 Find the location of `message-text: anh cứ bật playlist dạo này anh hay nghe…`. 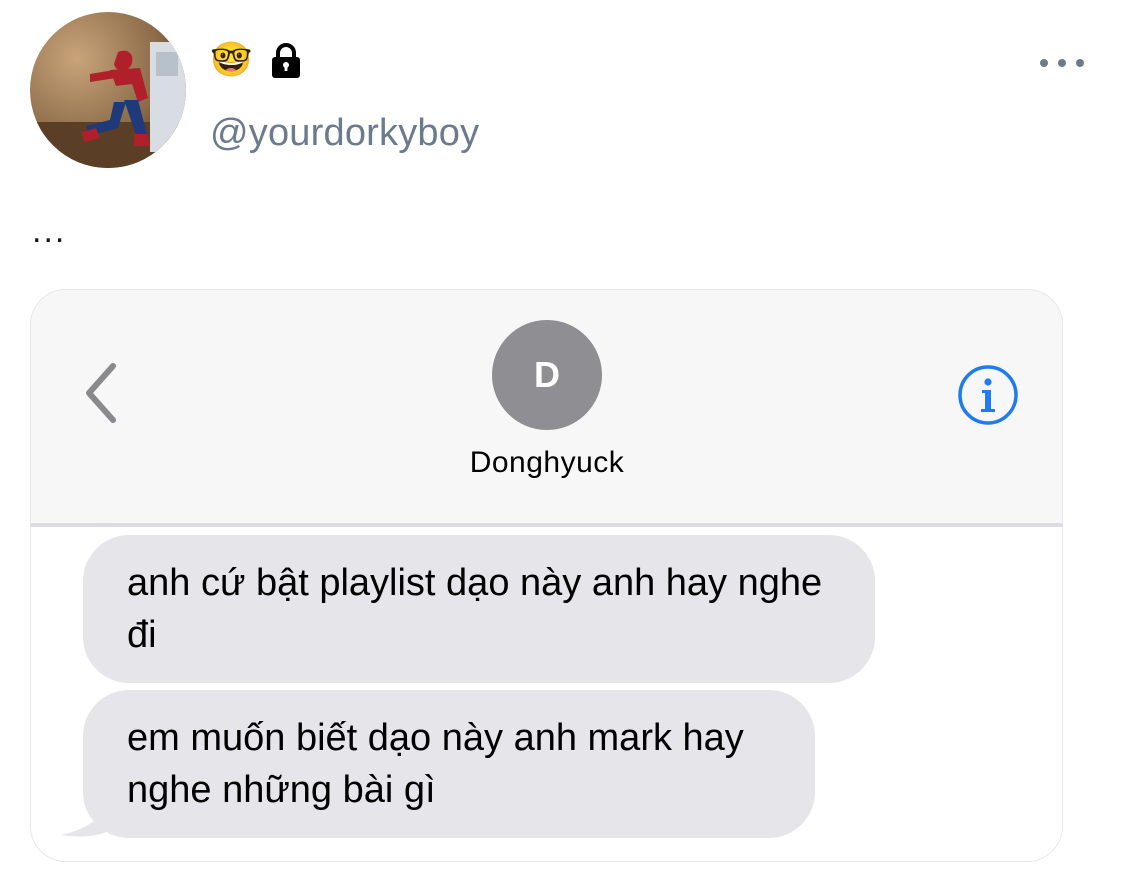

message-text: anh cứ bật playlist dạo này anh hay nghe… is located at coordinates (475, 609).